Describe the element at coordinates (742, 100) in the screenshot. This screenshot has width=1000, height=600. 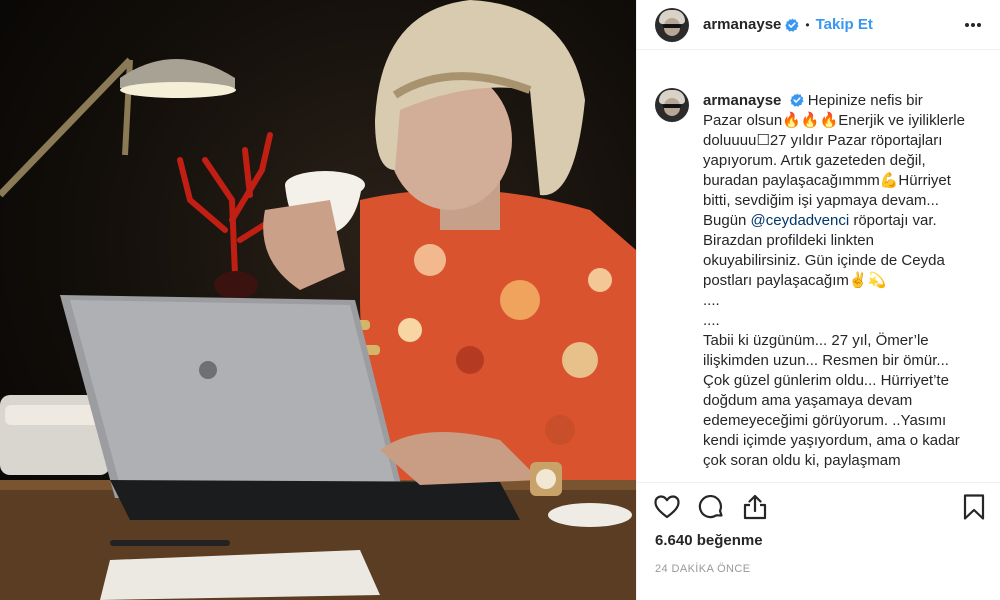
I see `caption-username-link: armanayse` at that location.